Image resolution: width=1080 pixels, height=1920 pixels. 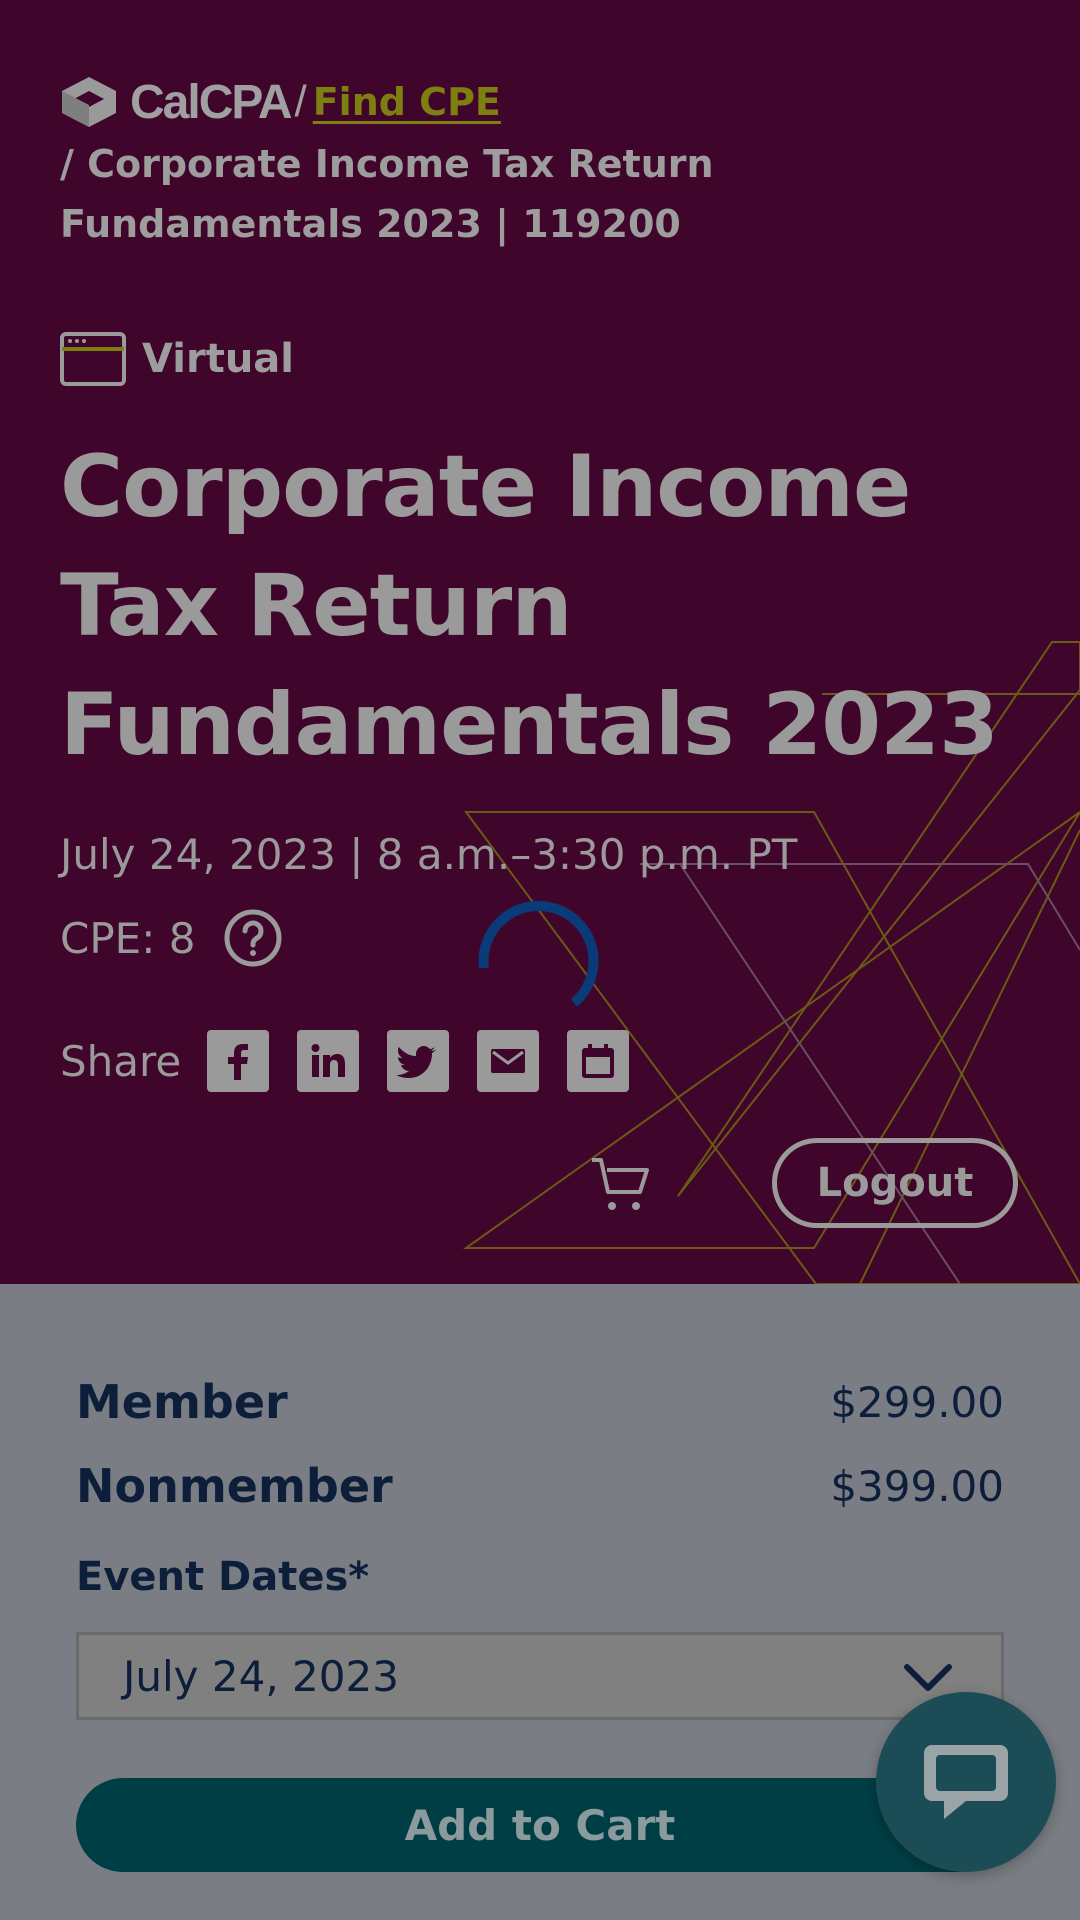 I want to click on member-label: Member, so click(x=182, y=1402).